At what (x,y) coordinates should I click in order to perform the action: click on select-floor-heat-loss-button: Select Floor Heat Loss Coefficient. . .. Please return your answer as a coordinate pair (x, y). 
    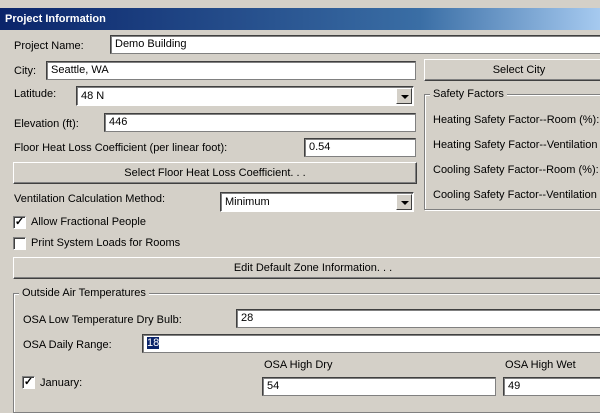
    Looking at the image, I should click on (215, 173).